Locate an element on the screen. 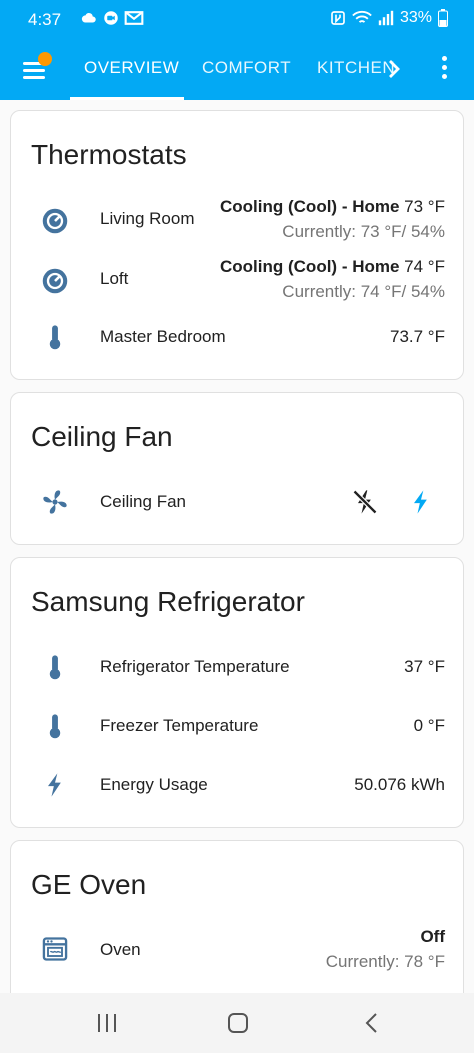 This screenshot has height=1053, width=474. oven-state: Off is located at coordinates (432, 936).